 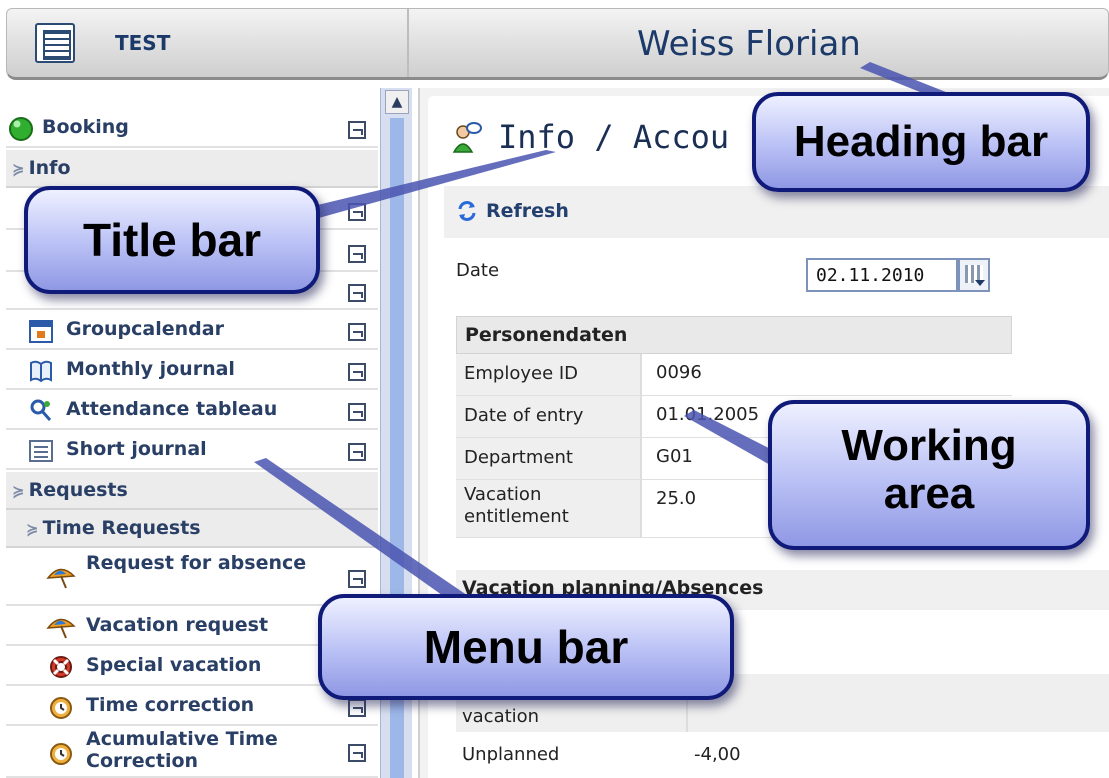 I want to click on row-label: Vacation entitlement, so click(x=516, y=505).